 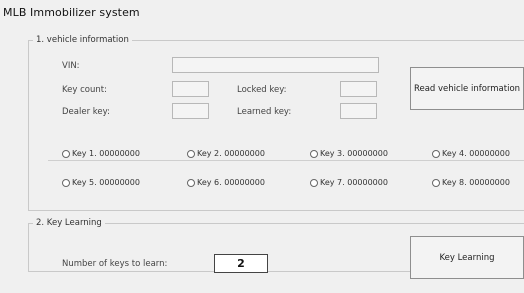 What do you see at coordinates (471, 182) in the screenshot?
I see `key-8-radio: Key 8. 00000000` at bounding box center [471, 182].